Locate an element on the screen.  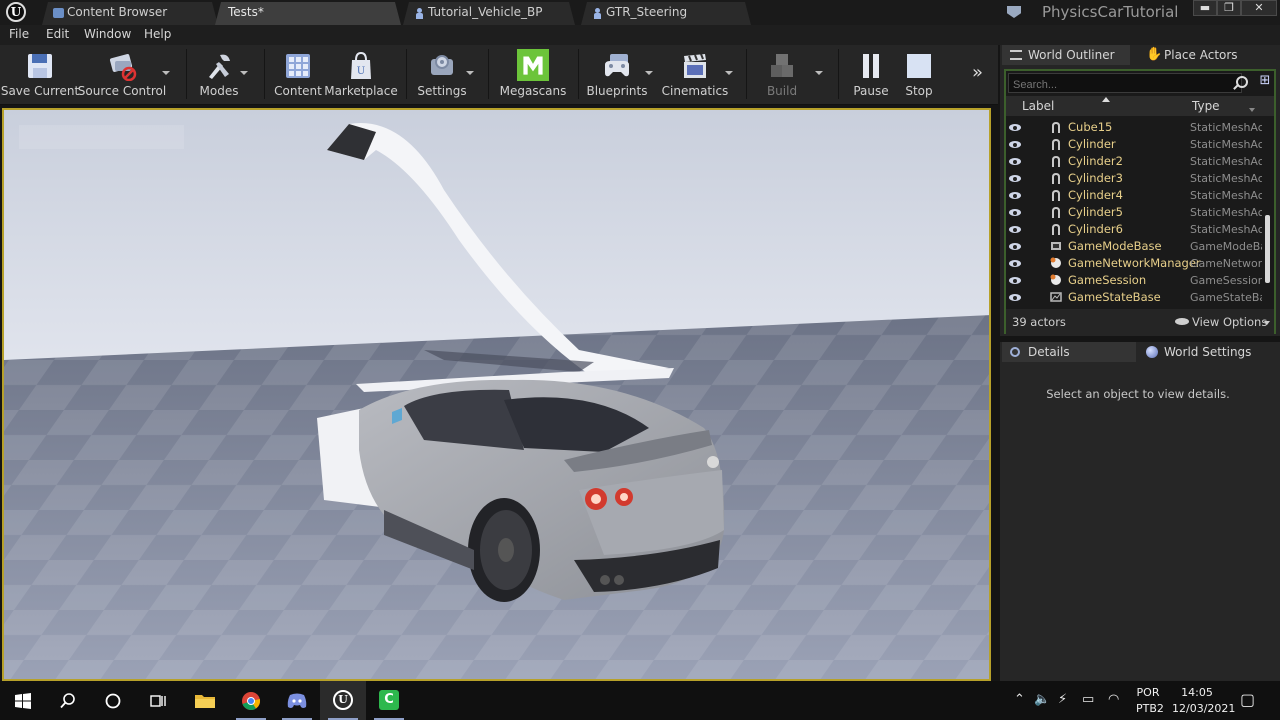
menu-window: Window is located at coordinates (107, 34).